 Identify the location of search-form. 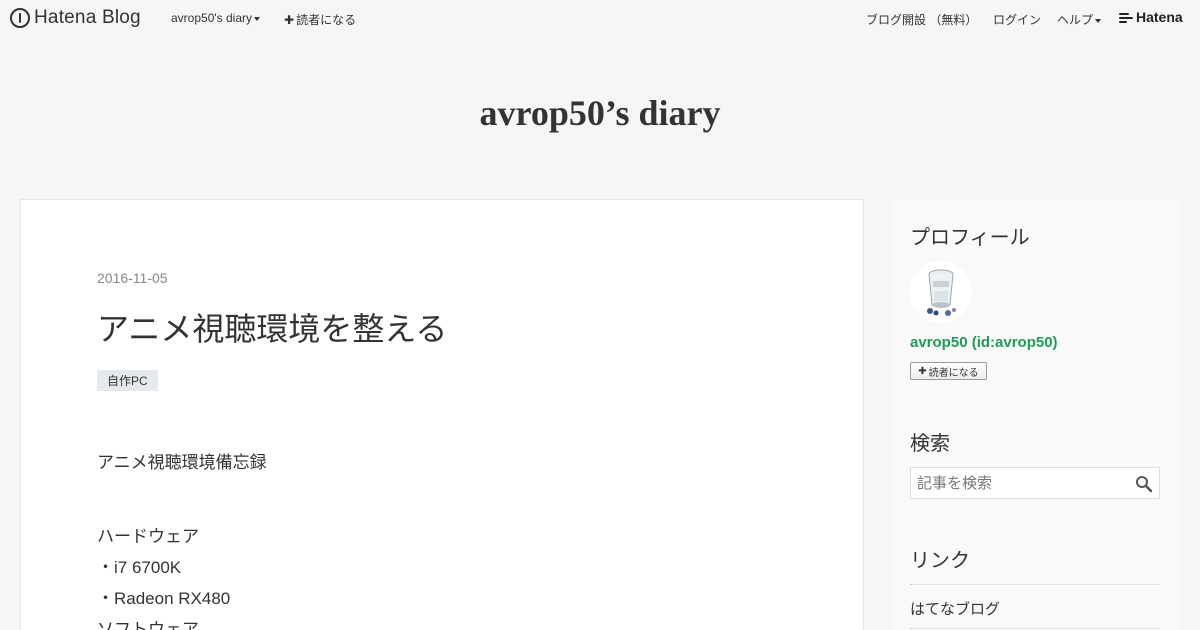
(1035, 483).